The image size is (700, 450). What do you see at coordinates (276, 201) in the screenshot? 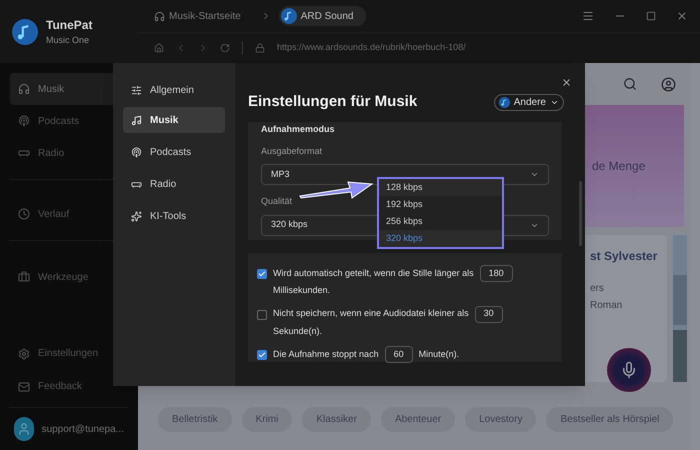
I see `field-label: Qualität` at bounding box center [276, 201].